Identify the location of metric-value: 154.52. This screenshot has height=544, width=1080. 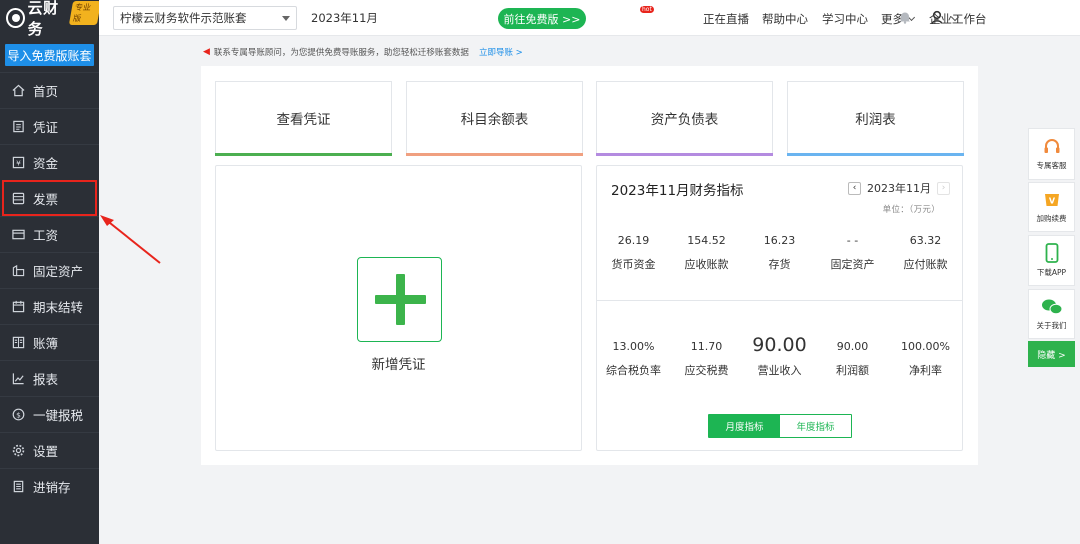
(706, 240).